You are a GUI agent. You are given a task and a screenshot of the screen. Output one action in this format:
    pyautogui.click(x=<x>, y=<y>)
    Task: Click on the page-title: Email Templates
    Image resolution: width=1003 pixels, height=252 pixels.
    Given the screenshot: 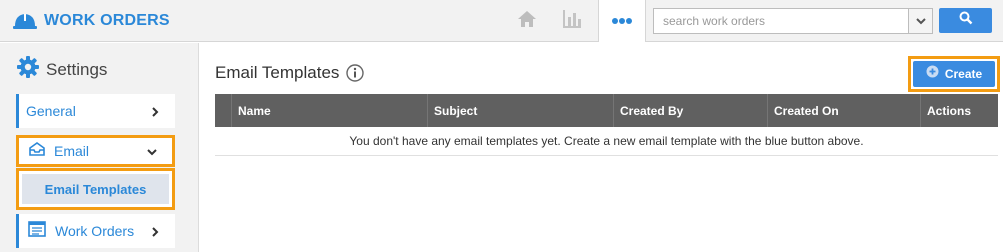 What is the action you would take?
    pyautogui.click(x=277, y=72)
    